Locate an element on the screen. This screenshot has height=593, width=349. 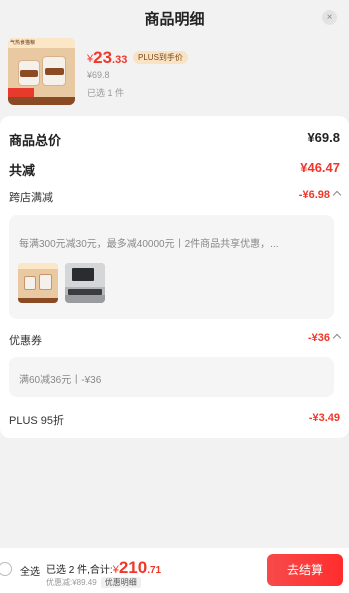
total-label: 商品总价 is located at coordinates (35, 140).